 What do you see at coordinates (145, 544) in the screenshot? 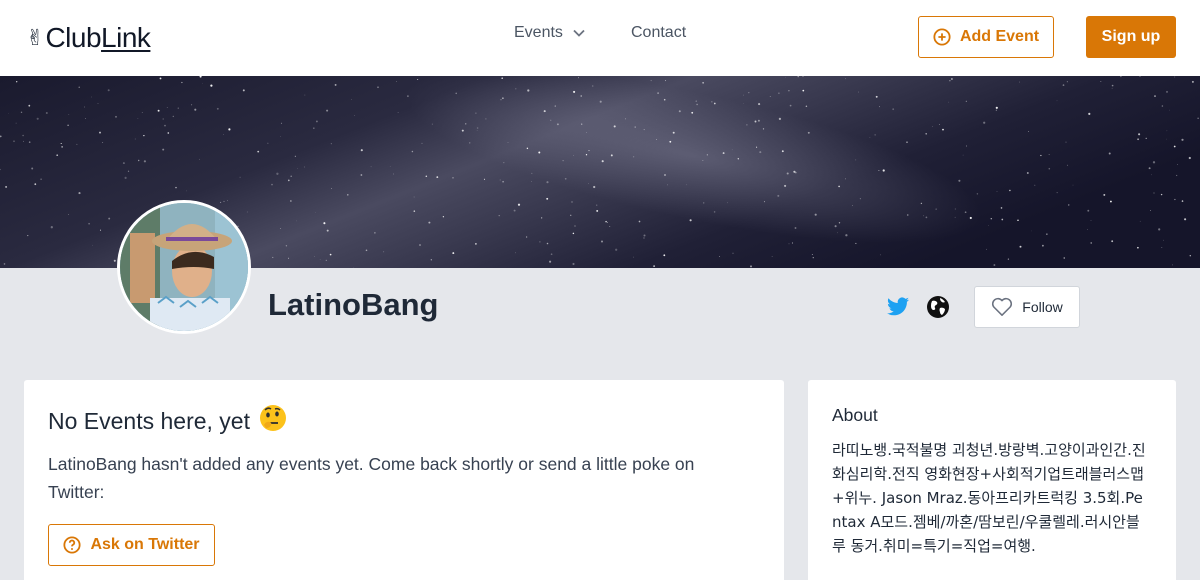
I see `ask-on-twitter-label: Ask on Twitter` at bounding box center [145, 544].